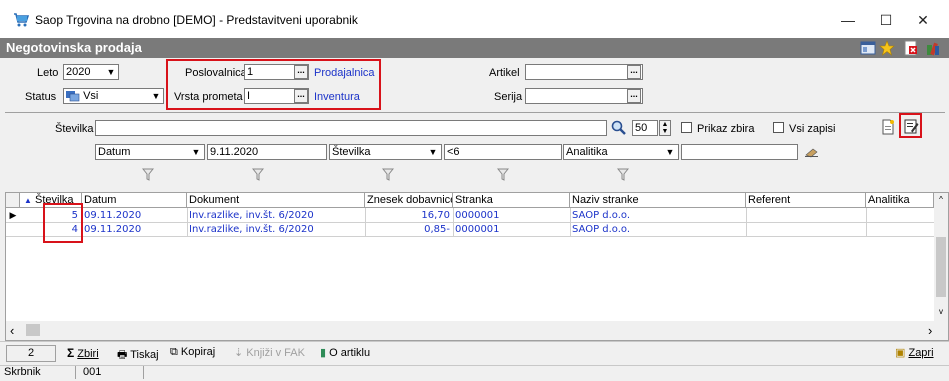  What do you see at coordinates (914, 352) in the screenshot?
I see `zapri-button: ▣ Zapri` at bounding box center [914, 352].